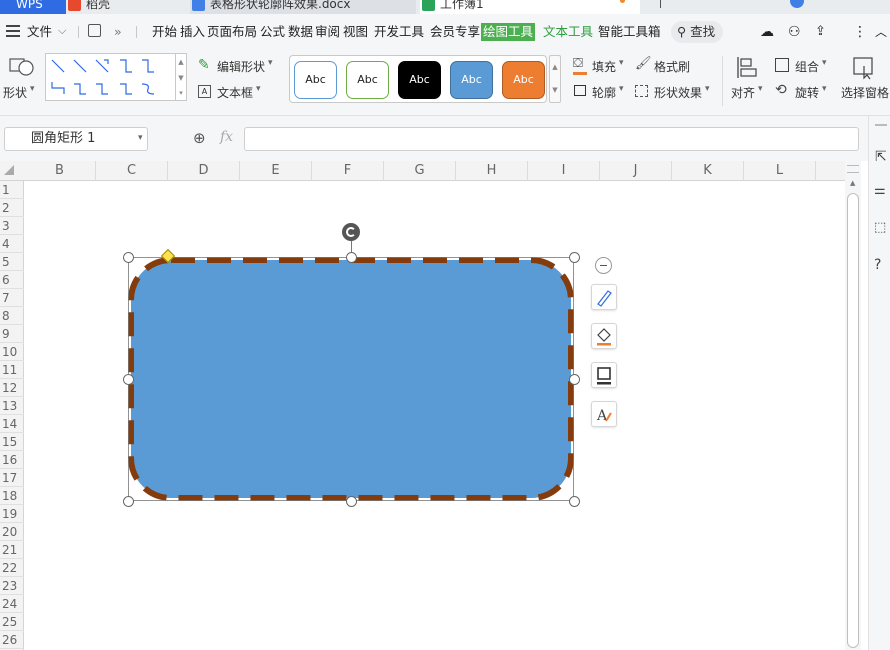  What do you see at coordinates (12, 442) in the screenshot?
I see `row-header-cell: 15` at bounding box center [12, 442].